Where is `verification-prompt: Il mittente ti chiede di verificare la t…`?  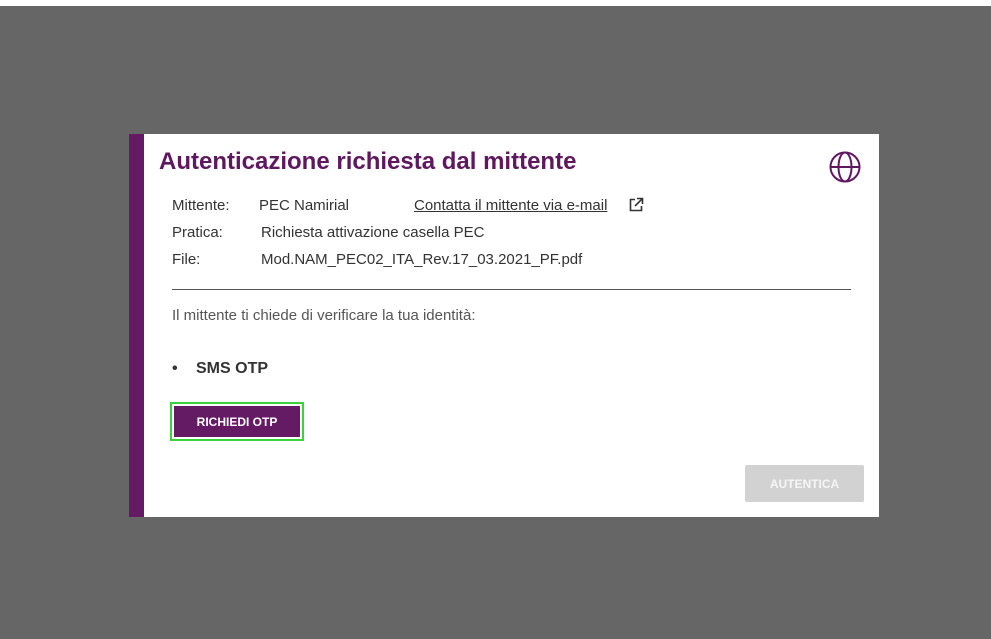
verification-prompt: Il mittente ti chiede di verificare la t… is located at coordinates (324, 315).